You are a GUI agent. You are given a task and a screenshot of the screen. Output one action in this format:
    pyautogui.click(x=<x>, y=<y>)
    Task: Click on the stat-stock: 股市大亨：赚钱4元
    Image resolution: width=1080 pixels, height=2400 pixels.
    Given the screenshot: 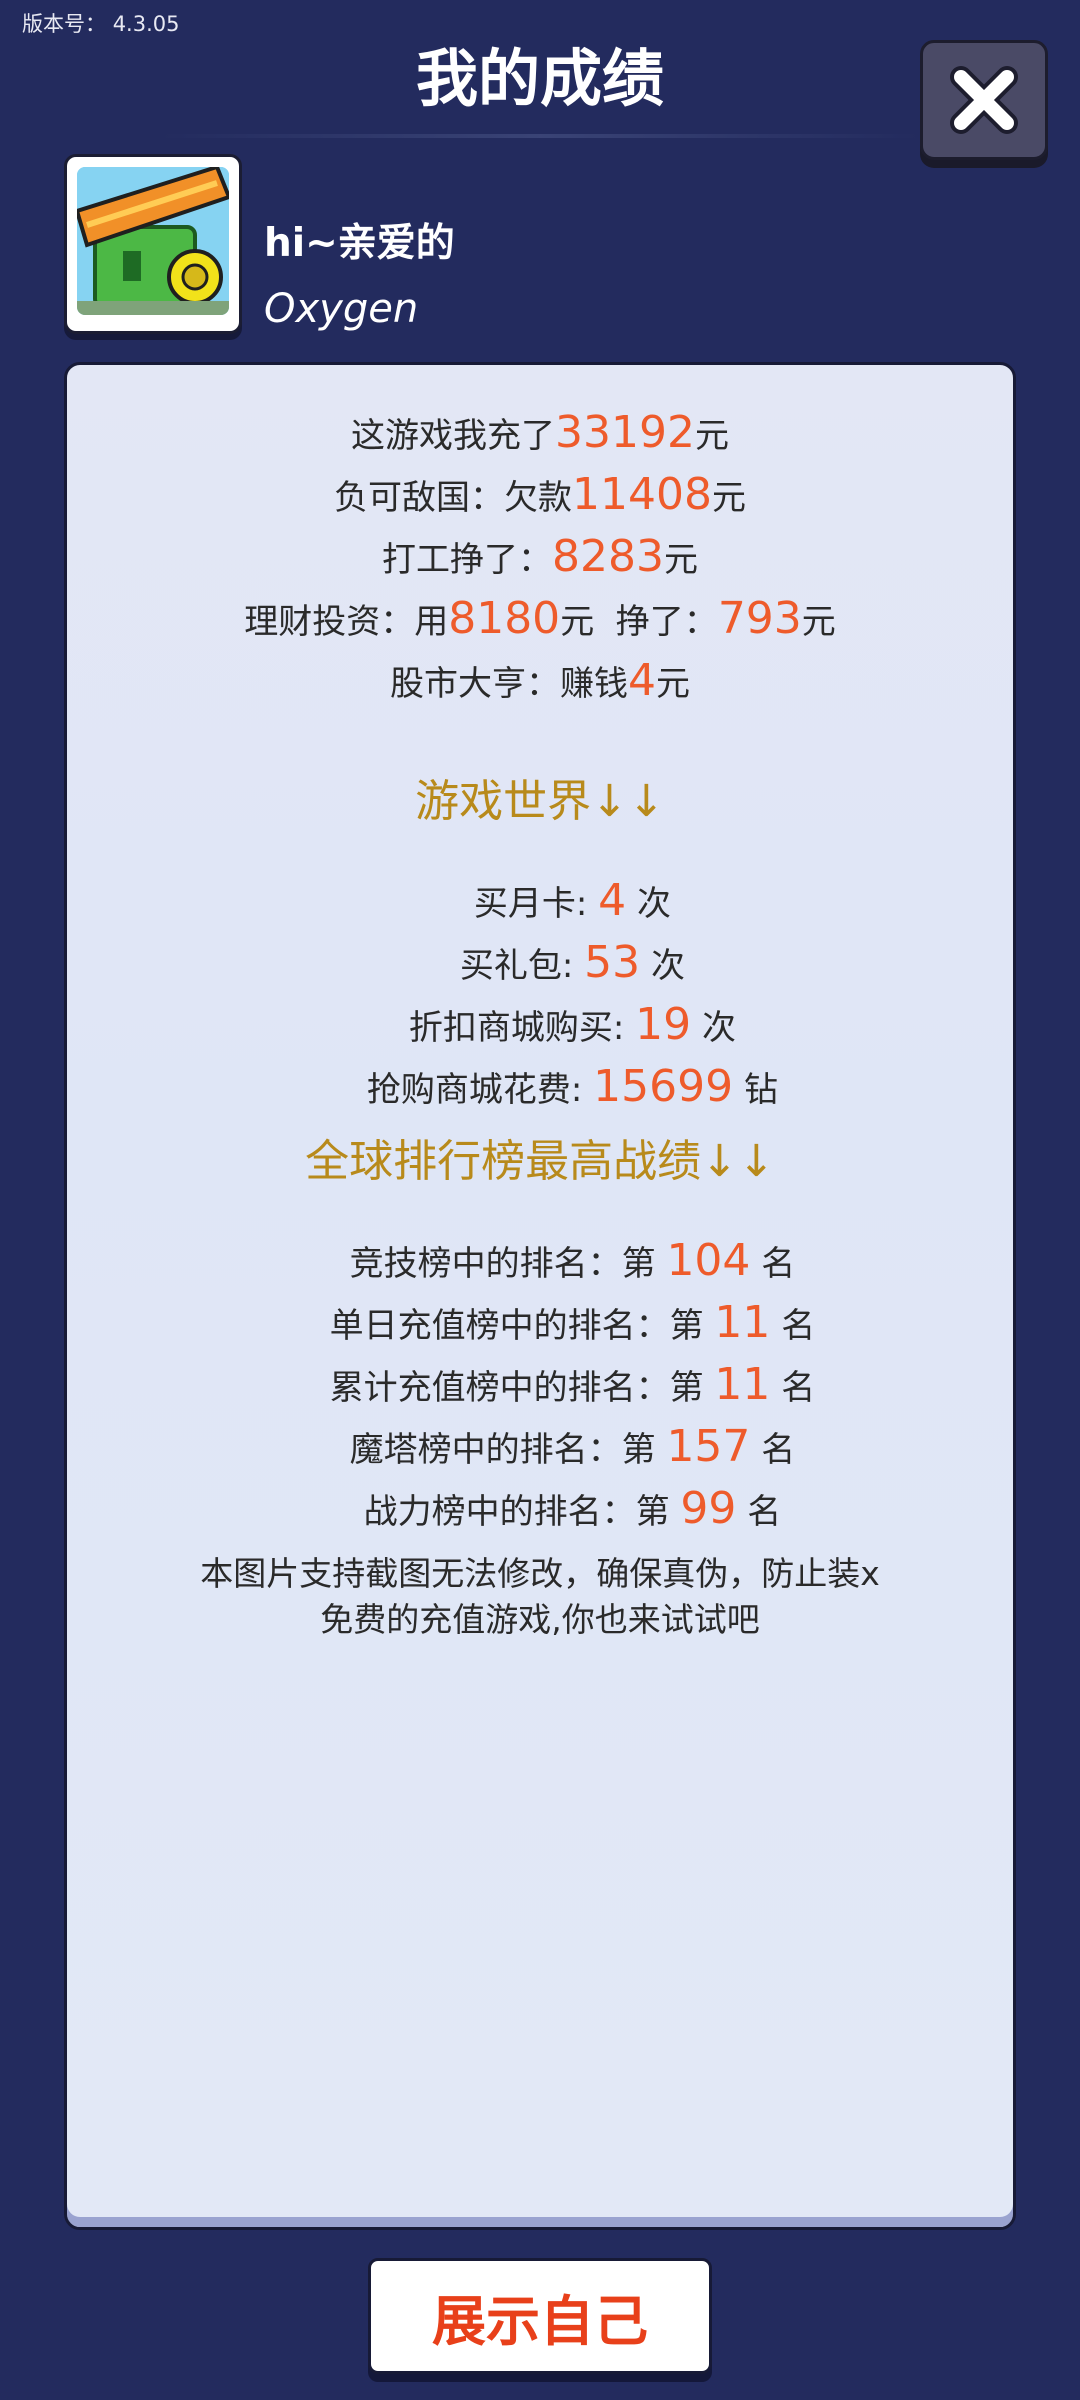 What is the action you would take?
    pyautogui.click(x=540, y=680)
    